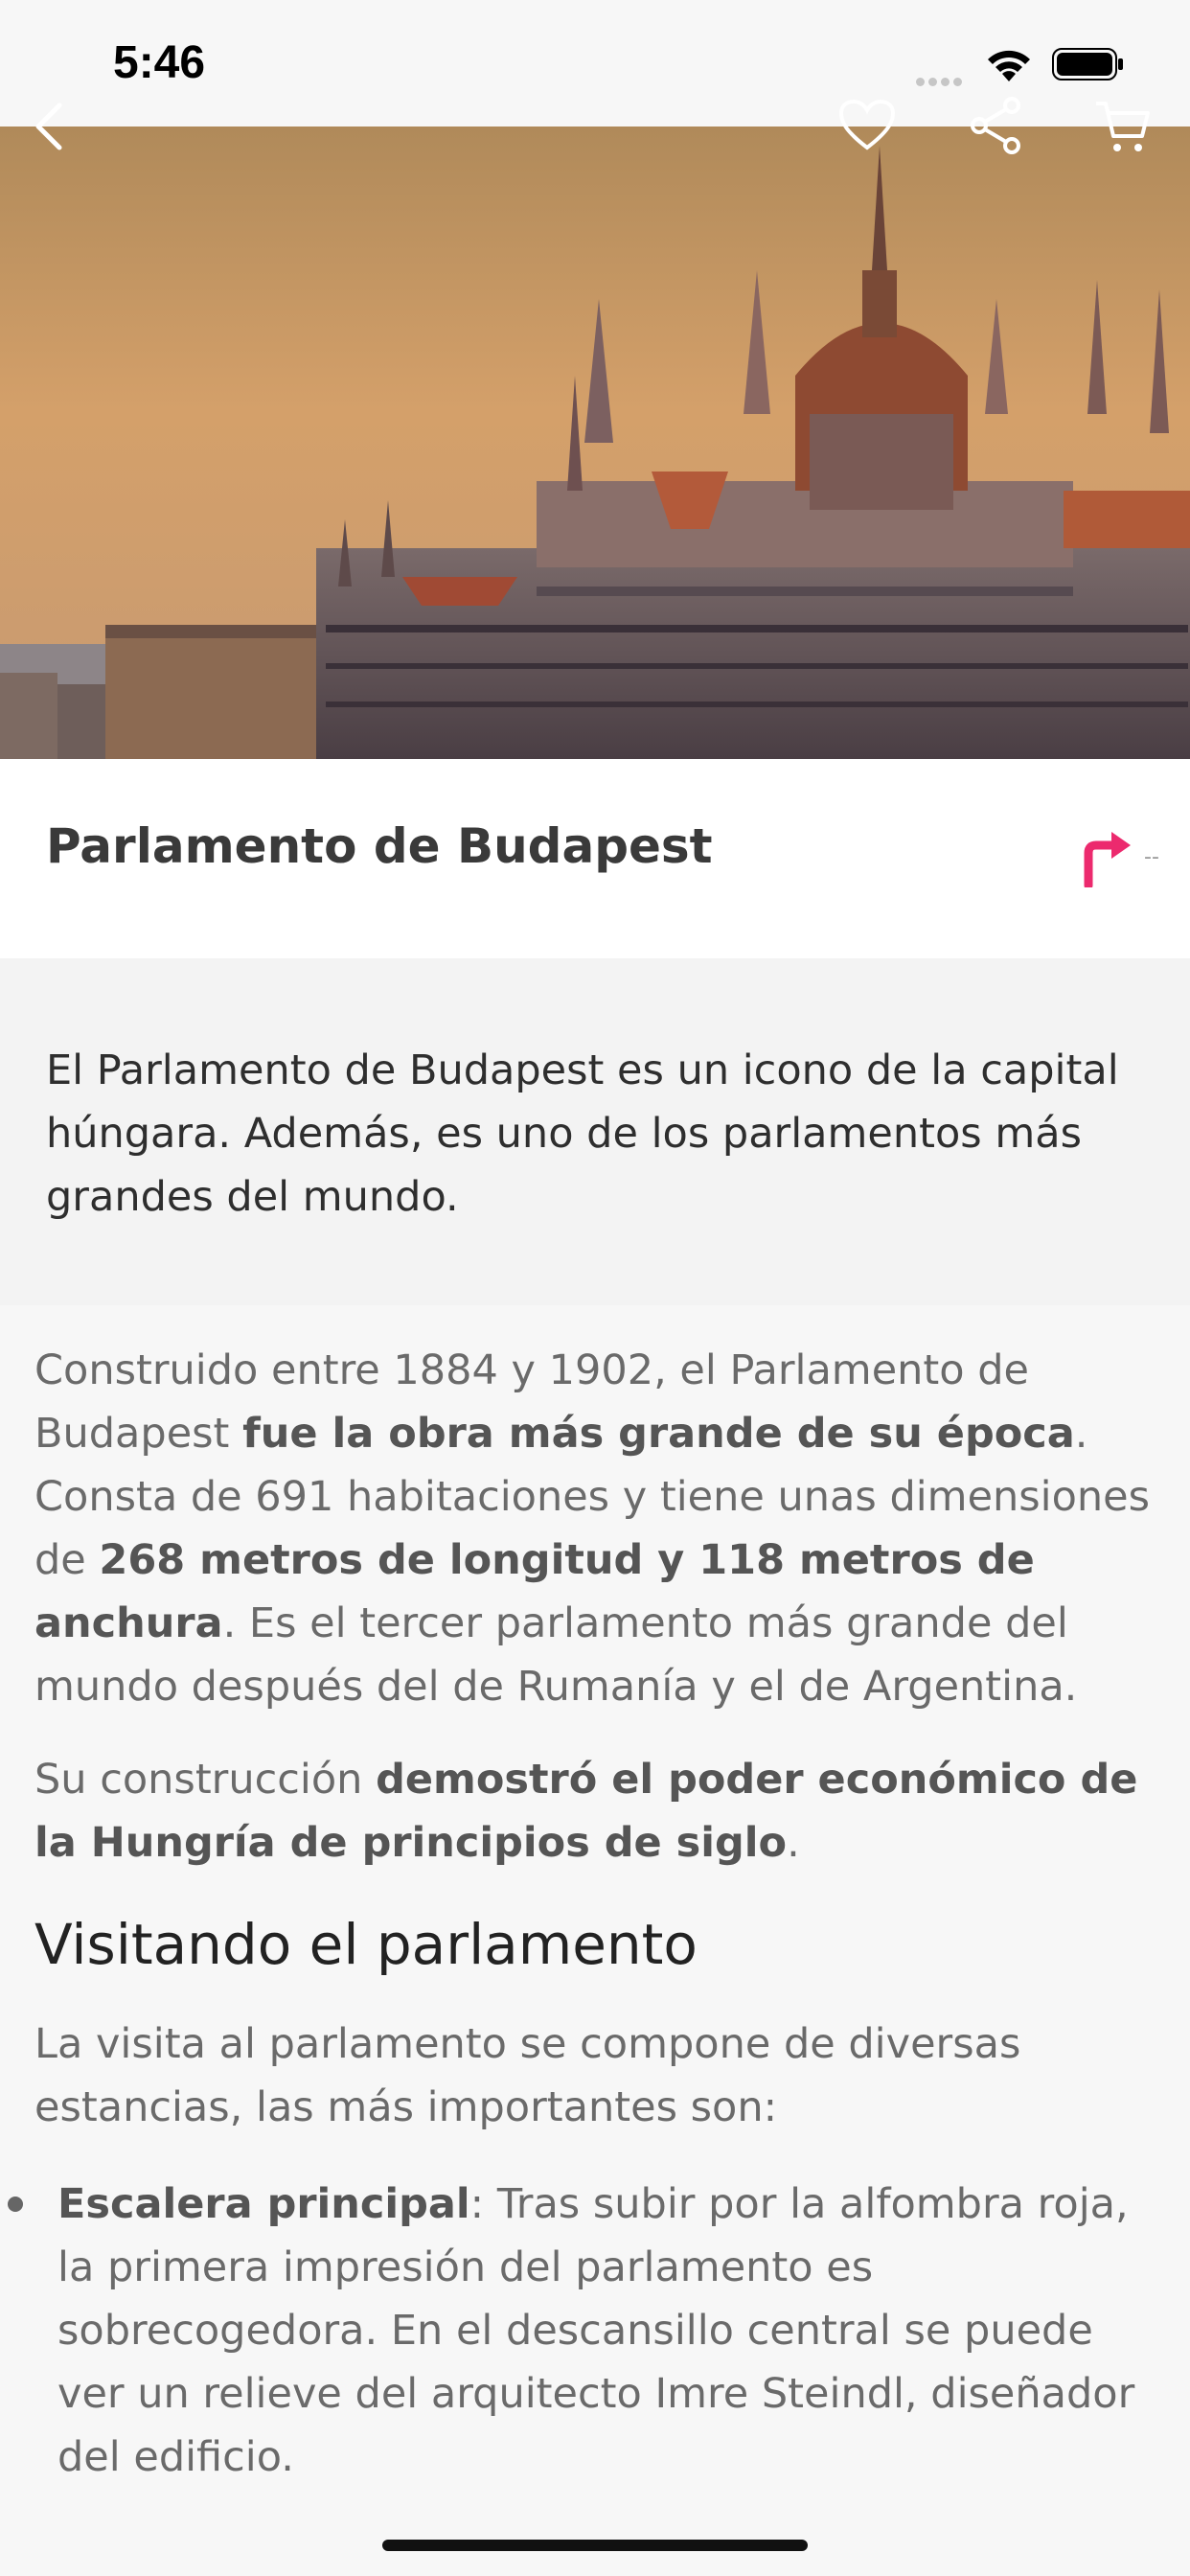 The image size is (1190, 2576). What do you see at coordinates (1088, 64) in the screenshot?
I see `battery-icon` at bounding box center [1088, 64].